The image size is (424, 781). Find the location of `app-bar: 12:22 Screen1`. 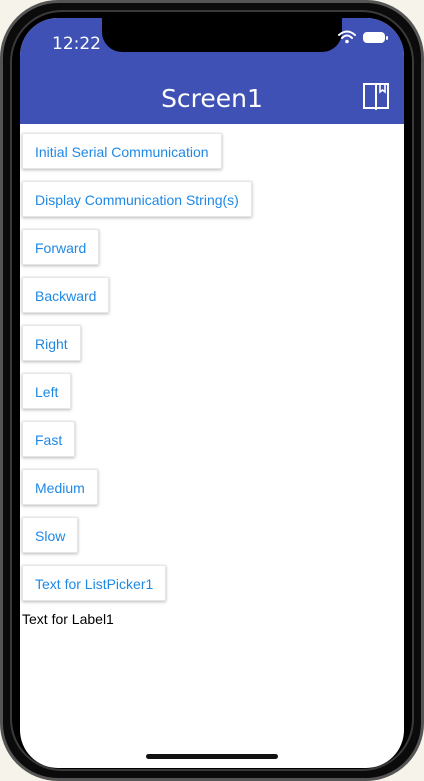

app-bar: 12:22 Screen1 is located at coordinates (212, 71).